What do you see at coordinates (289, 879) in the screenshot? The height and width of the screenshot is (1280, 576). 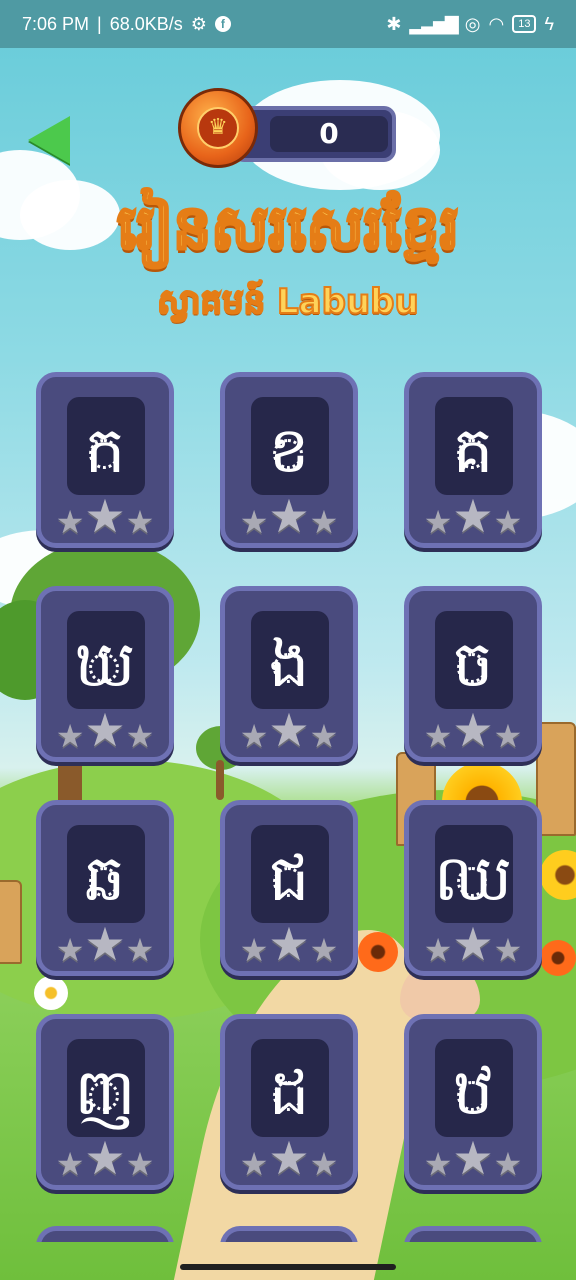 I see `card-letter: ជ` at bounding box center [289, 879].